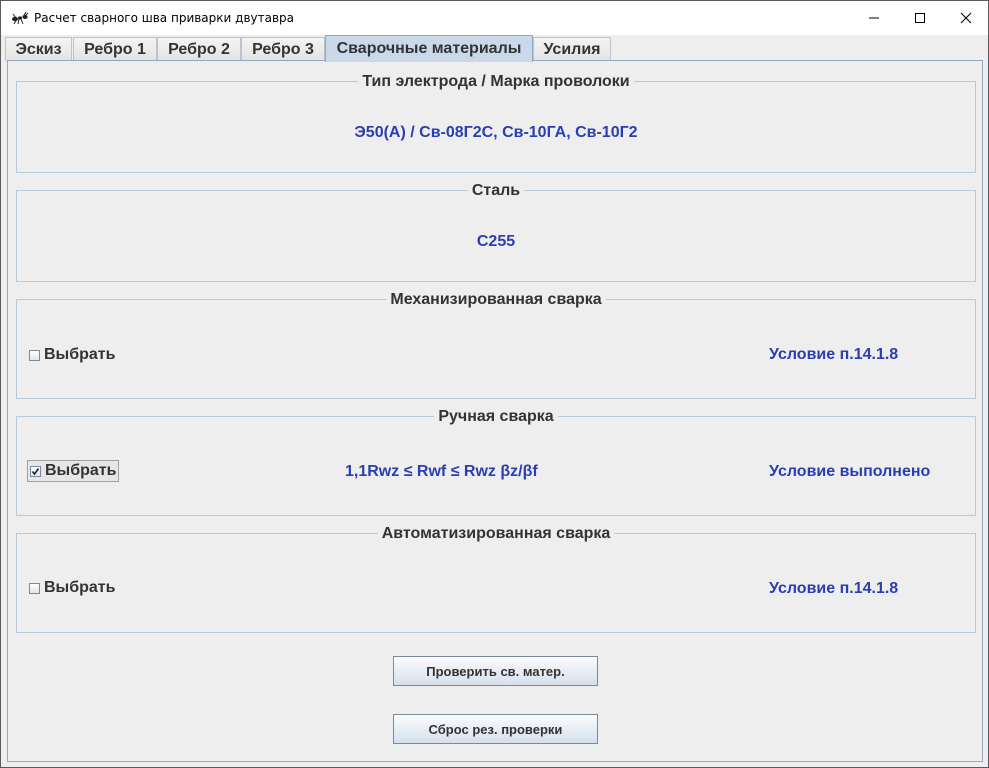 The width and height of the screenshot is (989, 768). Describe the element at coordinates (834, 588) in the screenshot. I see `automated-status: Условие п.14.1.8` at that location.